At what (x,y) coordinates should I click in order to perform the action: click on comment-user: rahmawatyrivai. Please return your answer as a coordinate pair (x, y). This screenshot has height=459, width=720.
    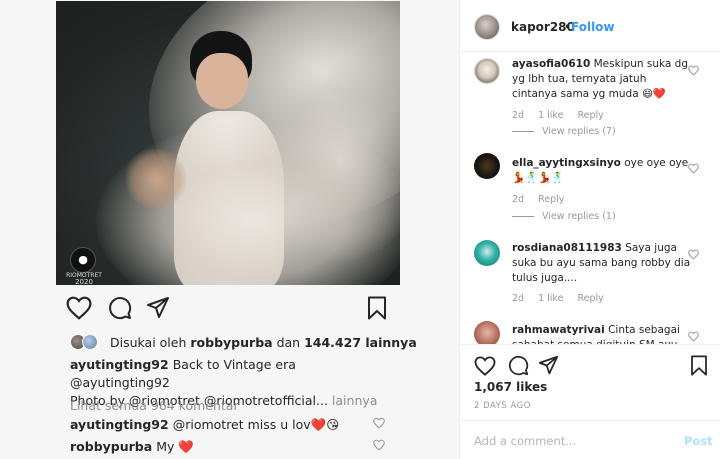
    Looking at the image, I should click on (558, 330).